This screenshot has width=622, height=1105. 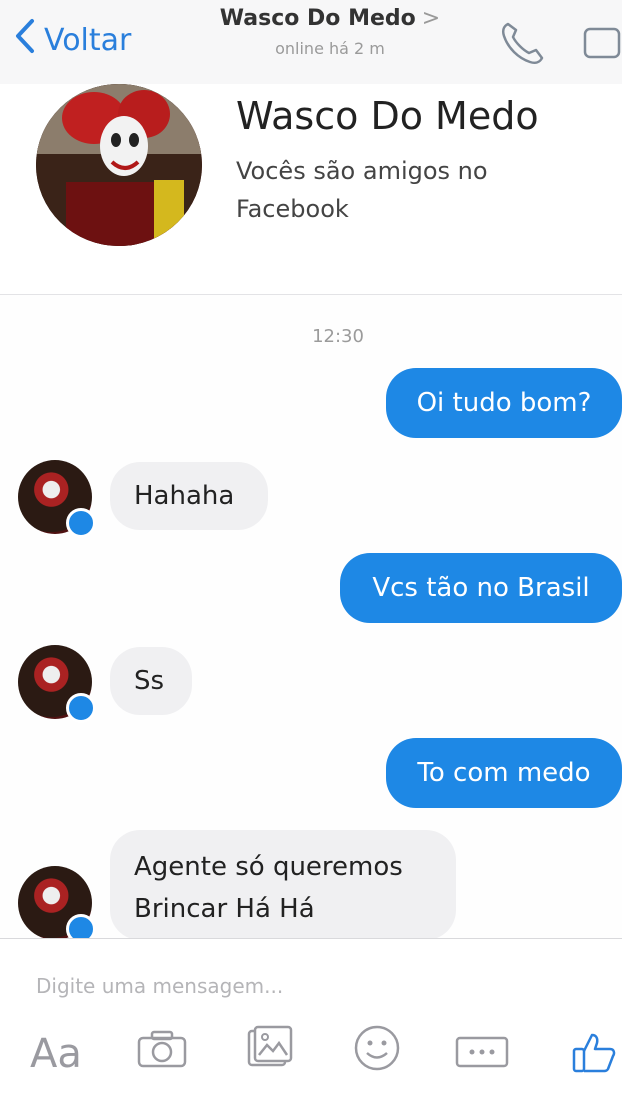 I want to click on outgoing-message: Vcs tão no Brasil, so click(x=481, y=588).